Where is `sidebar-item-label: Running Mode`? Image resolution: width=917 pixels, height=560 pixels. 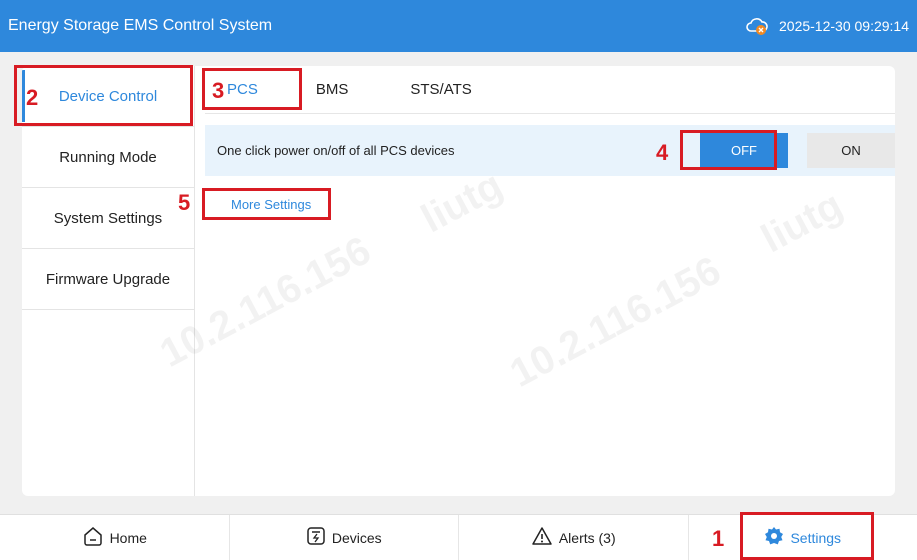
sidebar-item-label: Running Mode is located at coordinates (108, 157).